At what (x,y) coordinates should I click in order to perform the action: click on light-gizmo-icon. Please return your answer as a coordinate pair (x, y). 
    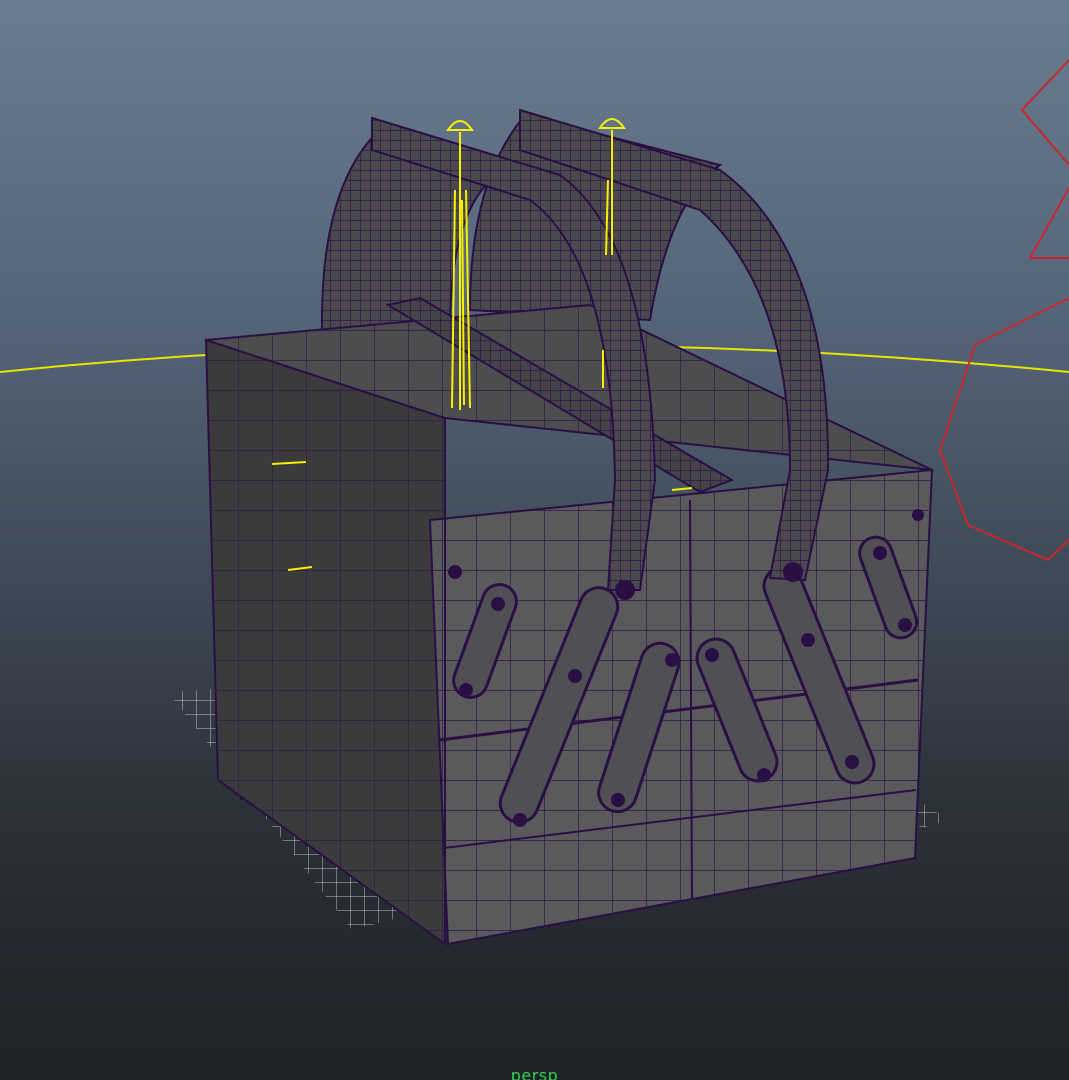
    Looking at the image, I should click on (1003, 310).